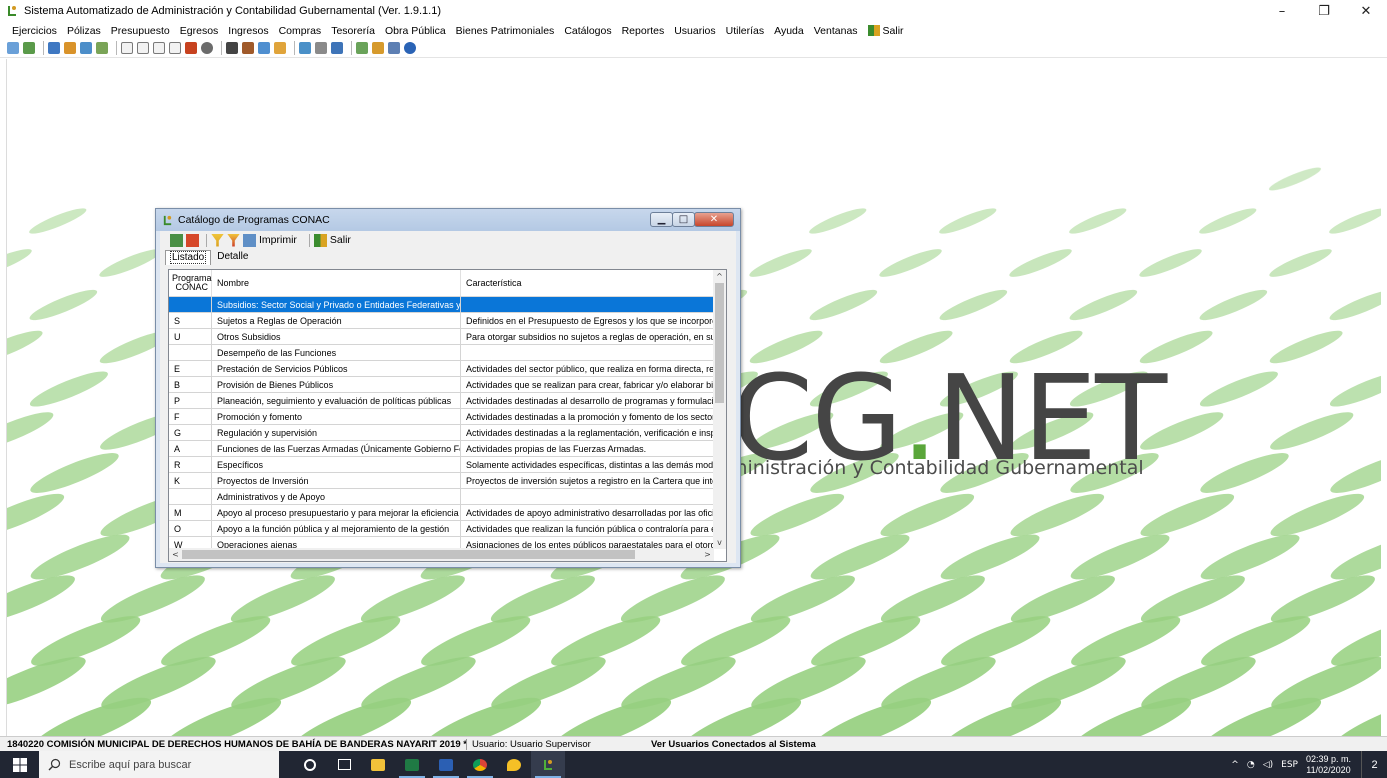 Image resolution: width=1387 pixels, height=778 pixels. Describe the element at coordinates (278, 240) in the screenshot. I see `print-button: Imprimir` at that location.